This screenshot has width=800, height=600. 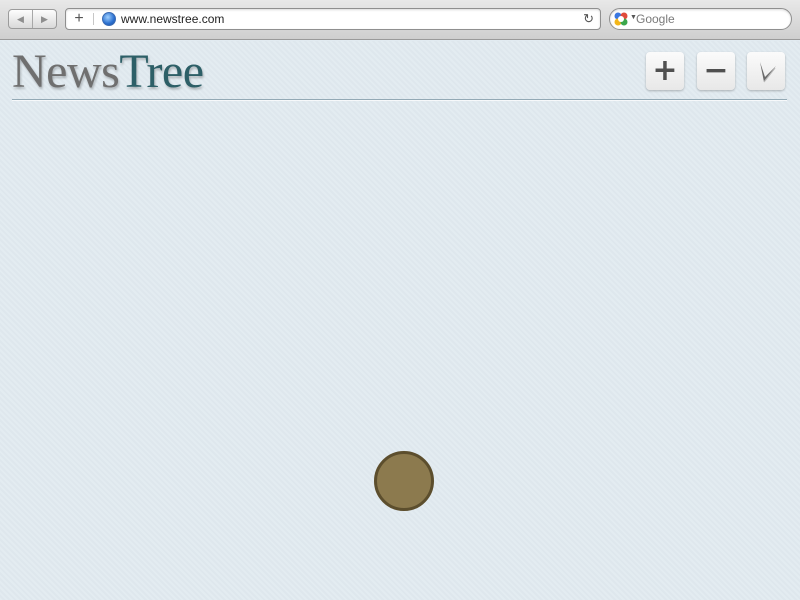 I want to click on logo-tree-text: Tree, so click(x=161, y=71).